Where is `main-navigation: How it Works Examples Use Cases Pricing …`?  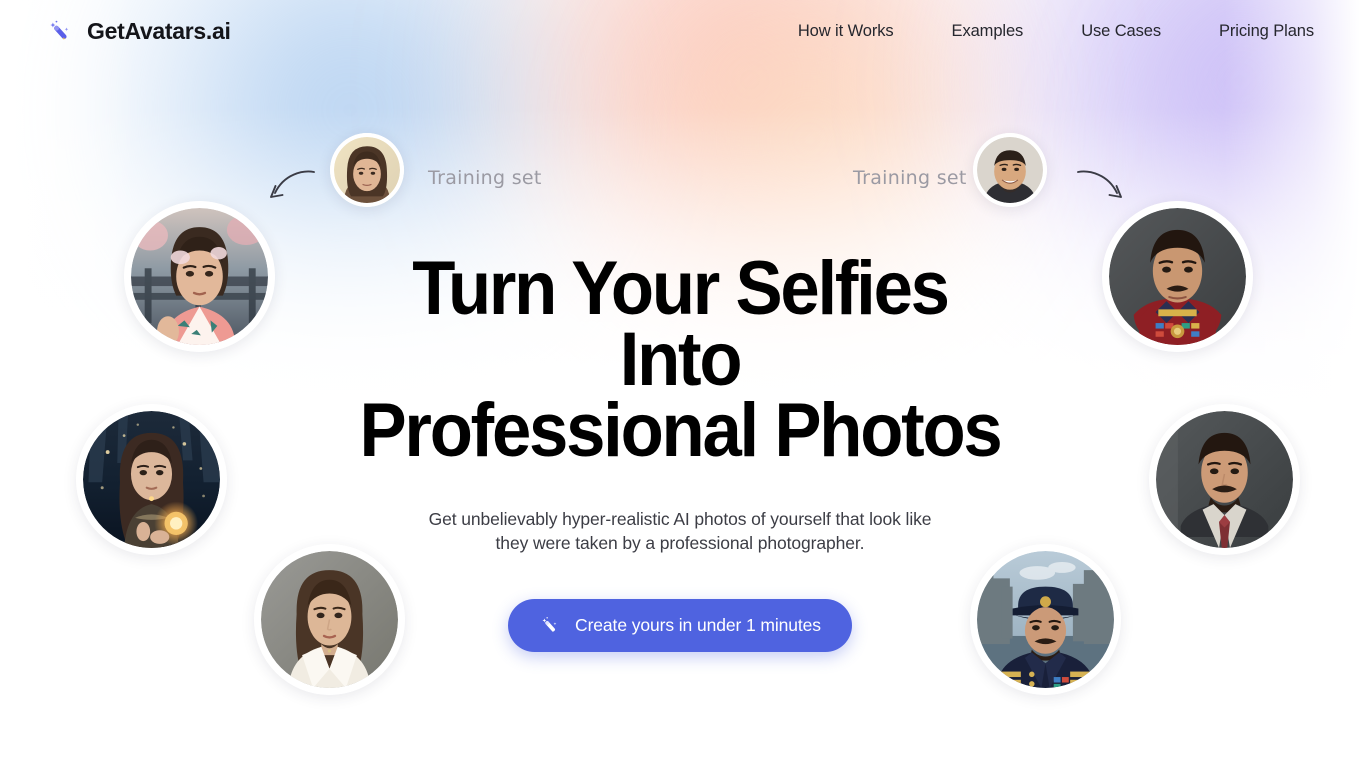
main-navigation: How it Works Examples Use Cases Pricing … is located at coordinates (1056, 31).